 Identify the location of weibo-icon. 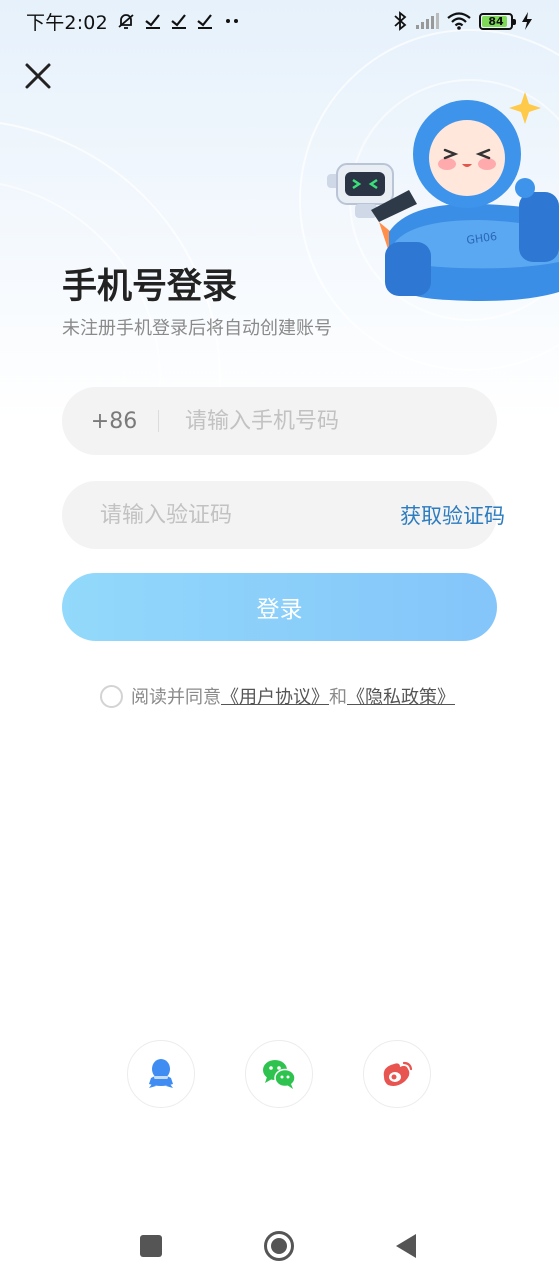
(398, 1073).